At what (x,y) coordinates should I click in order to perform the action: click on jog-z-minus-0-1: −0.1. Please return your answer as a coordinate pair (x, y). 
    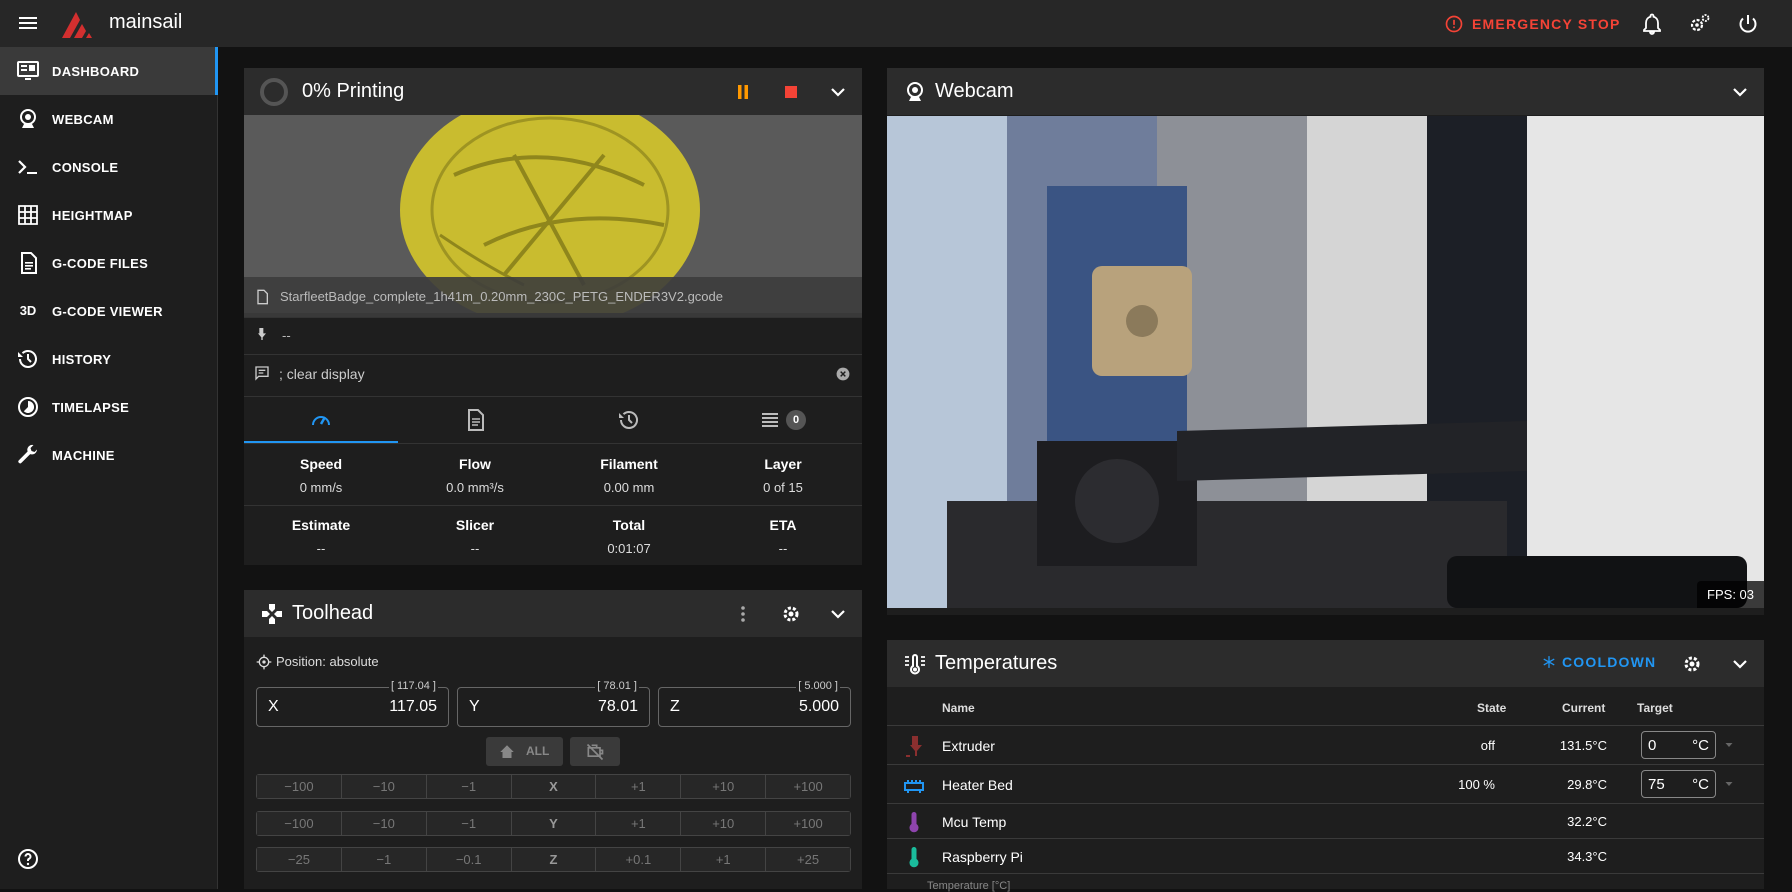
    Looking at the image, I should click on (469, 859).